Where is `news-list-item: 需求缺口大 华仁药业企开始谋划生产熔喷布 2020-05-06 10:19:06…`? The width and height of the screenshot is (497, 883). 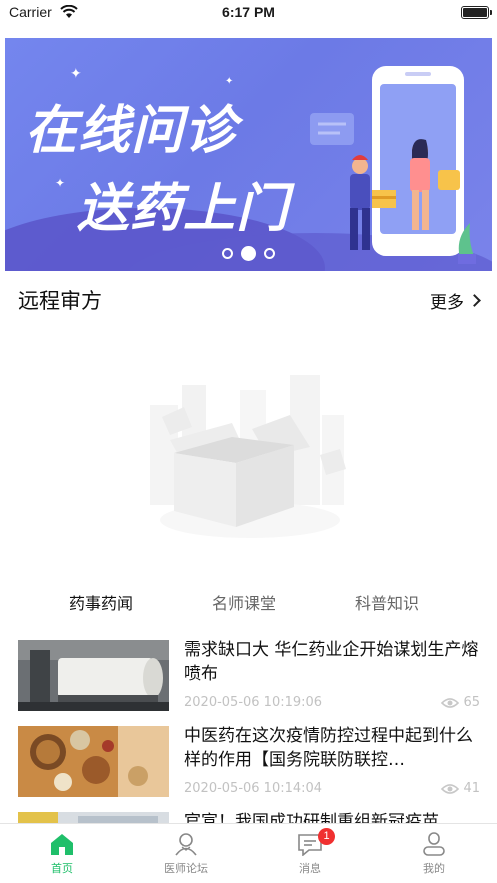
news-list-item: 需求缺口大 华仁药业企开始谋划生产熔喷布 2020-05-06 10:19:06… is located at coordinates (249, 679).